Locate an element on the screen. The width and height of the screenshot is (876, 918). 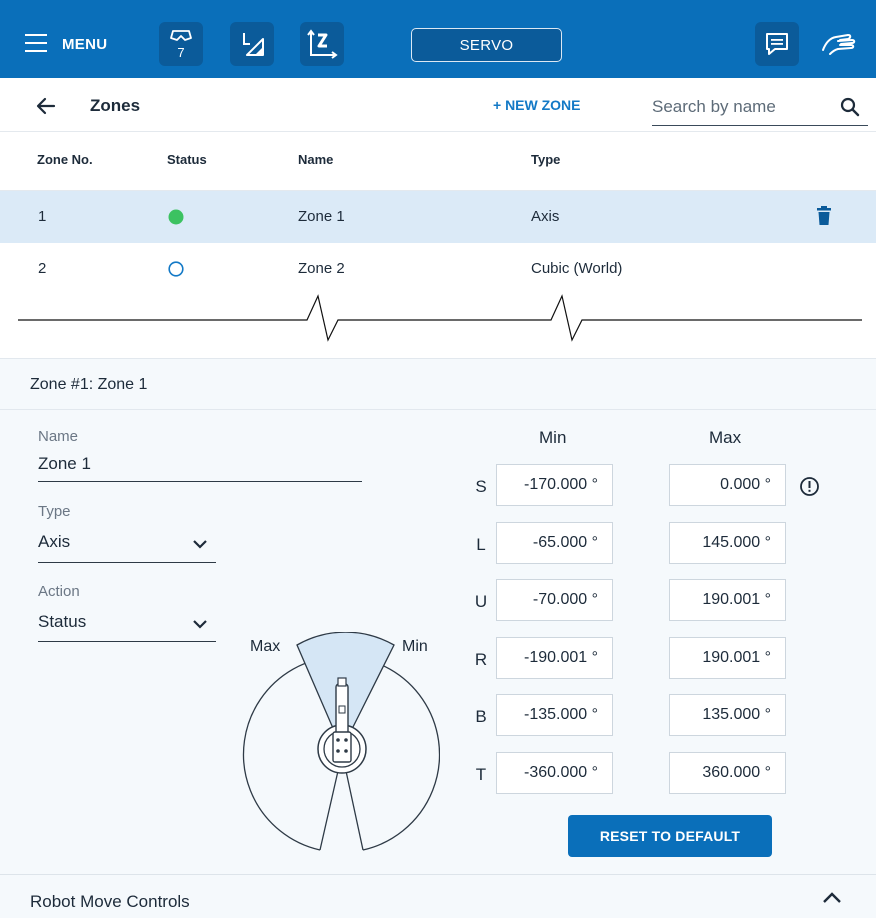
warning-icon is located at coordinates (809, 486).